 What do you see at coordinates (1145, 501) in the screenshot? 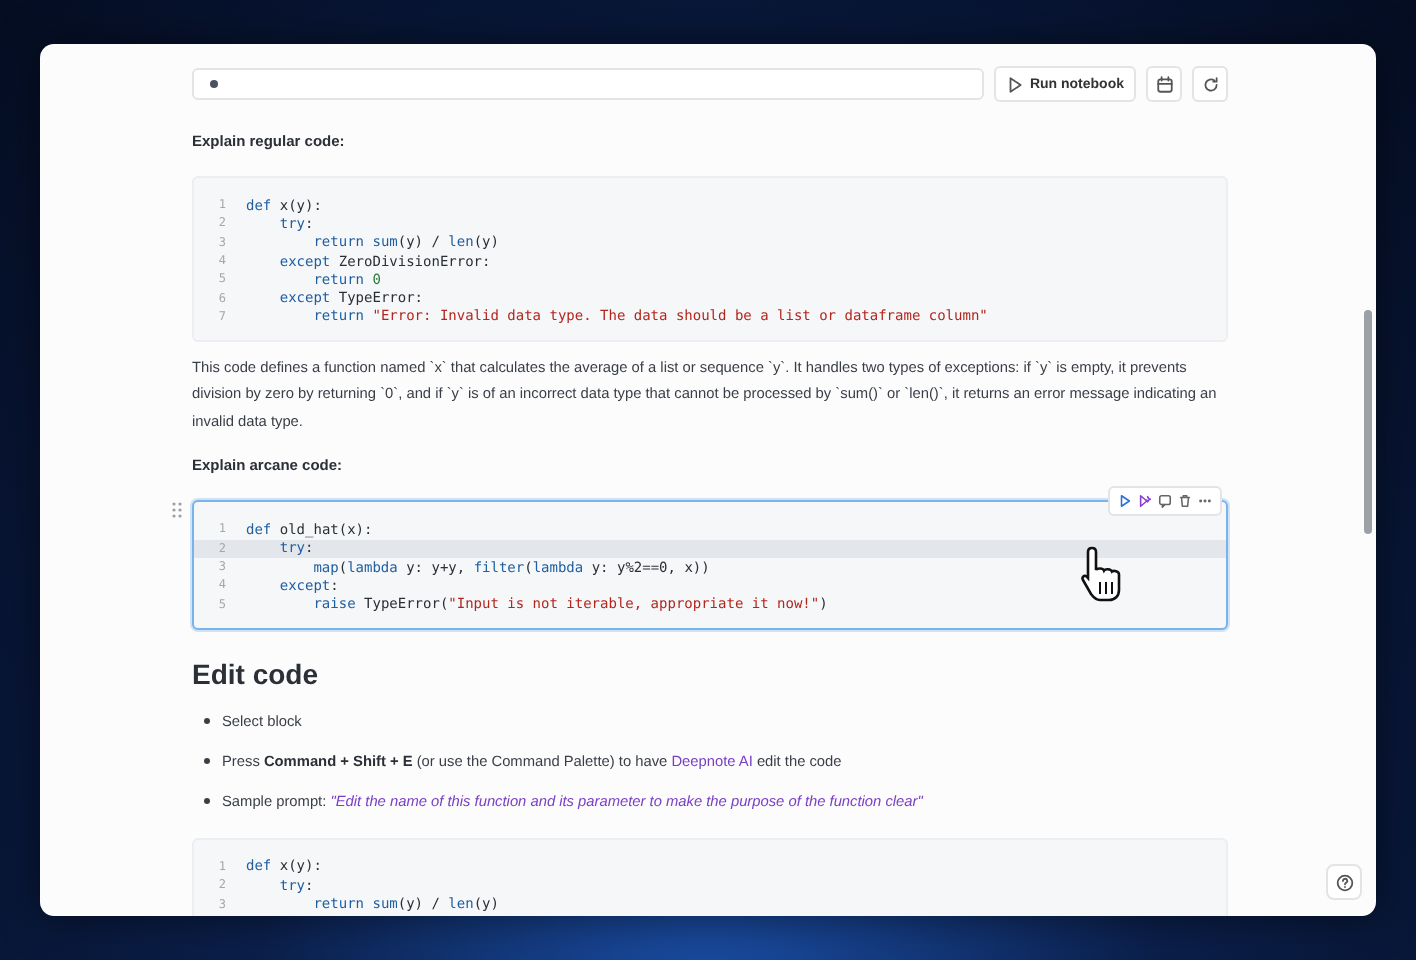
I see `sparkle-run-icon` at bounding box center [1145, 501].